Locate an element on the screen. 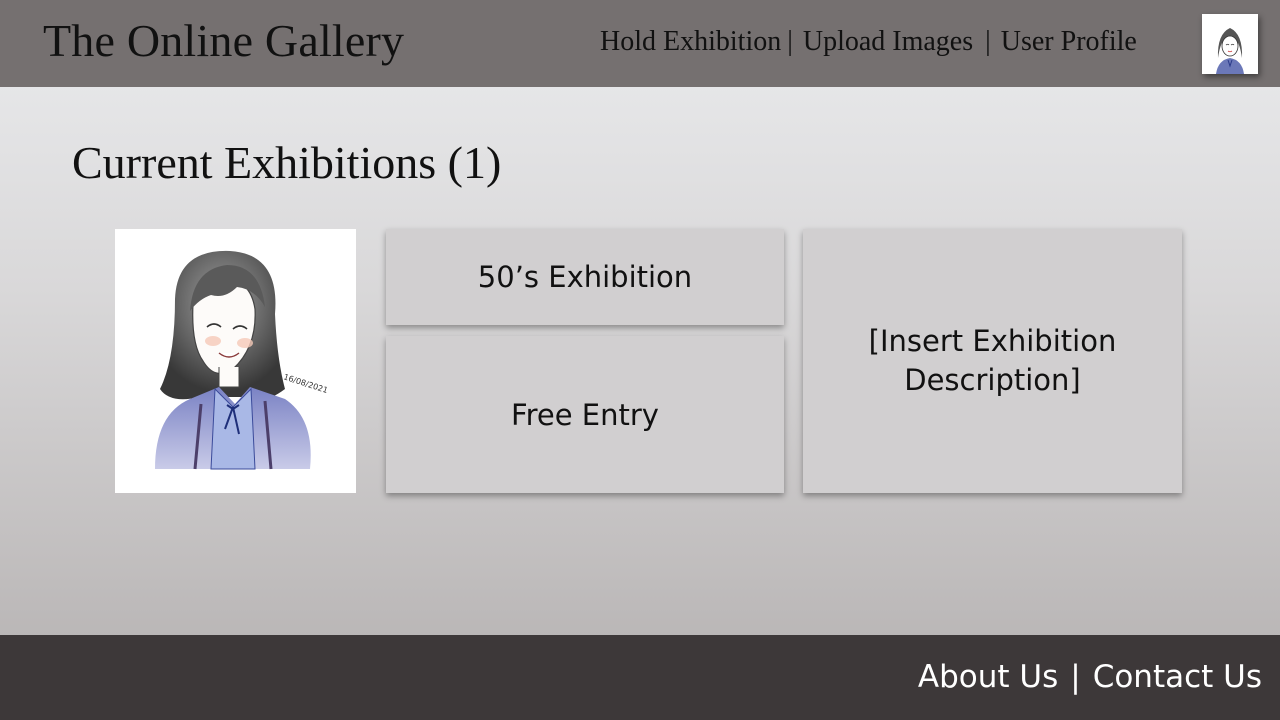  exhibition-description-card: [Insert Exhibition Description] is located at coordinates (992, 361).